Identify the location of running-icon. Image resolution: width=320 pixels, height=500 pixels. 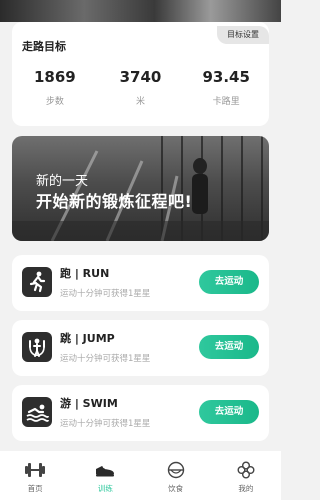
(37, 282).